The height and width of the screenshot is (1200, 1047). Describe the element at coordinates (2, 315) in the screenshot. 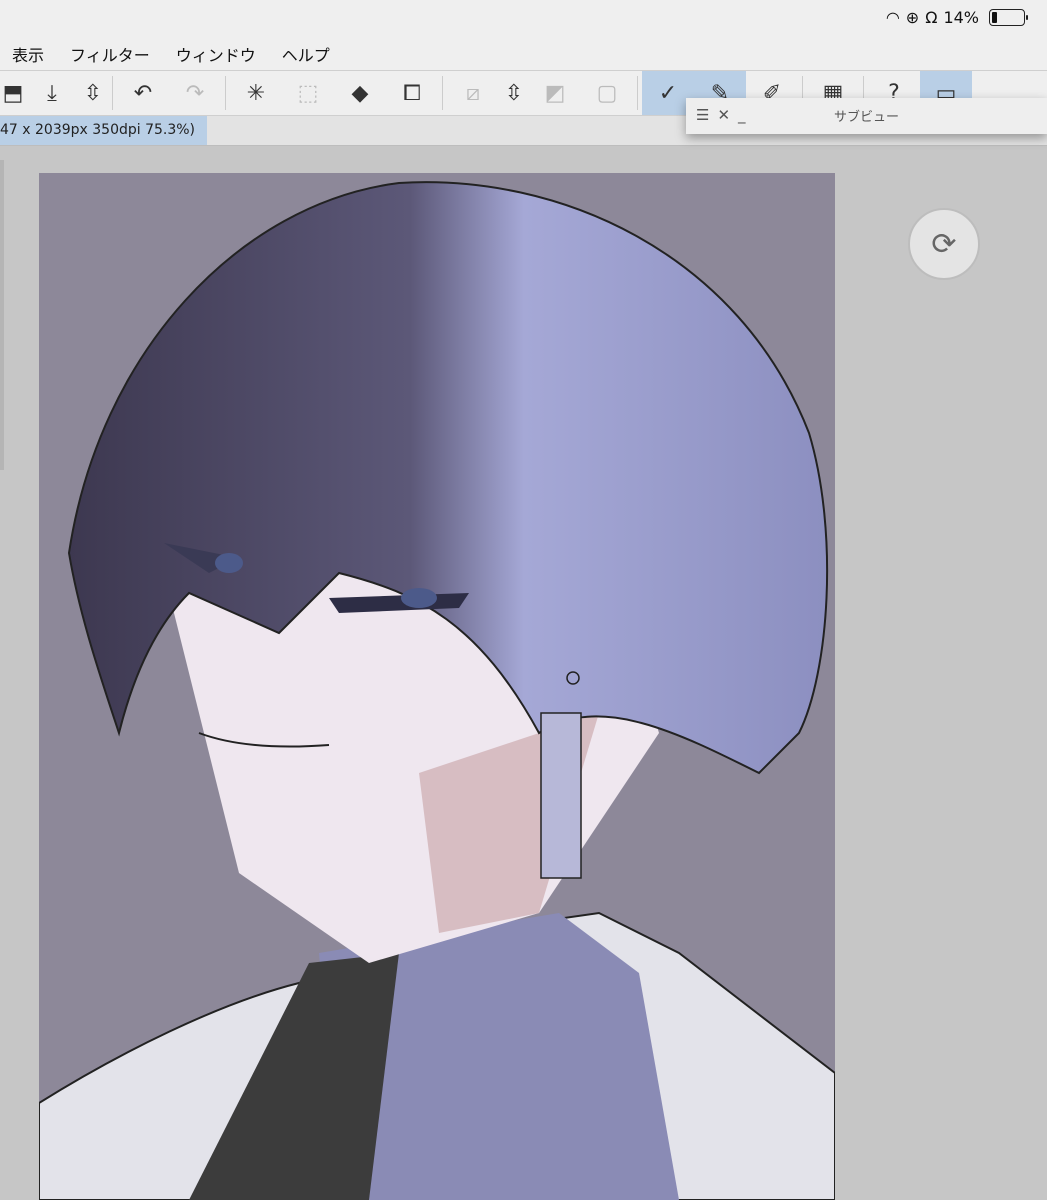

I see `left-panel-handle` at that location.